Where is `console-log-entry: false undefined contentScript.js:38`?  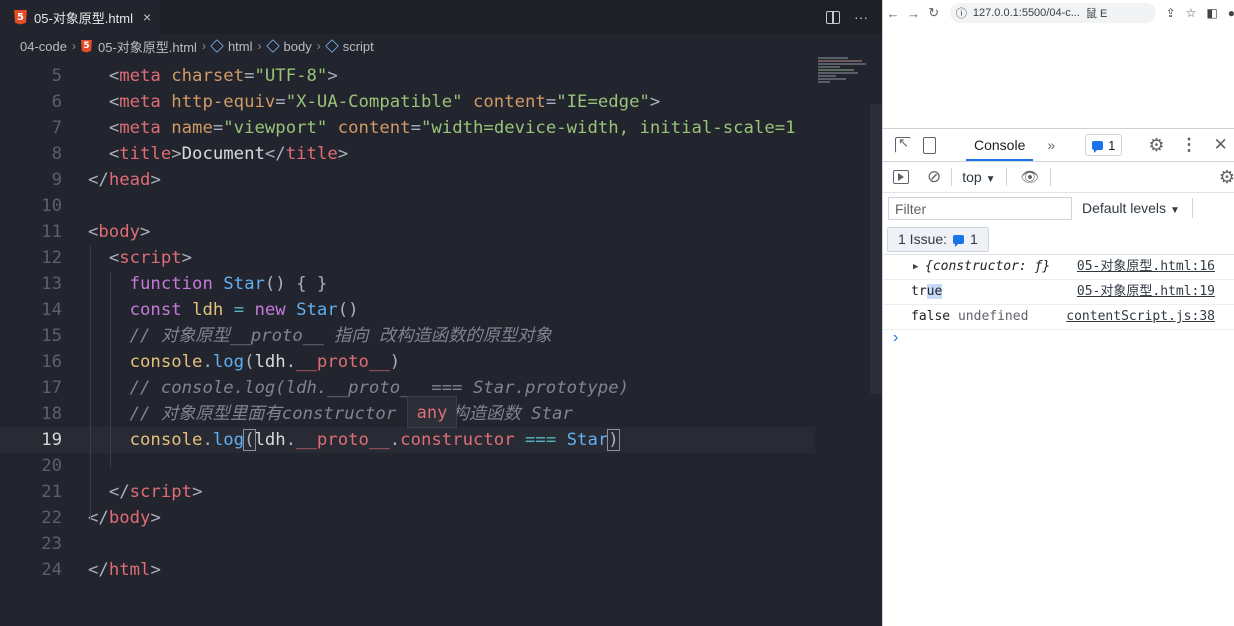
console-log-entry: false undefined contentScript.js:38 is located at coordinates (1058, 317).